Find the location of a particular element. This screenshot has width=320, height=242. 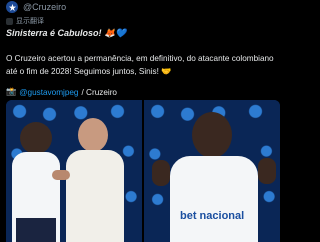

official-head is located at coordinates (93, 135).